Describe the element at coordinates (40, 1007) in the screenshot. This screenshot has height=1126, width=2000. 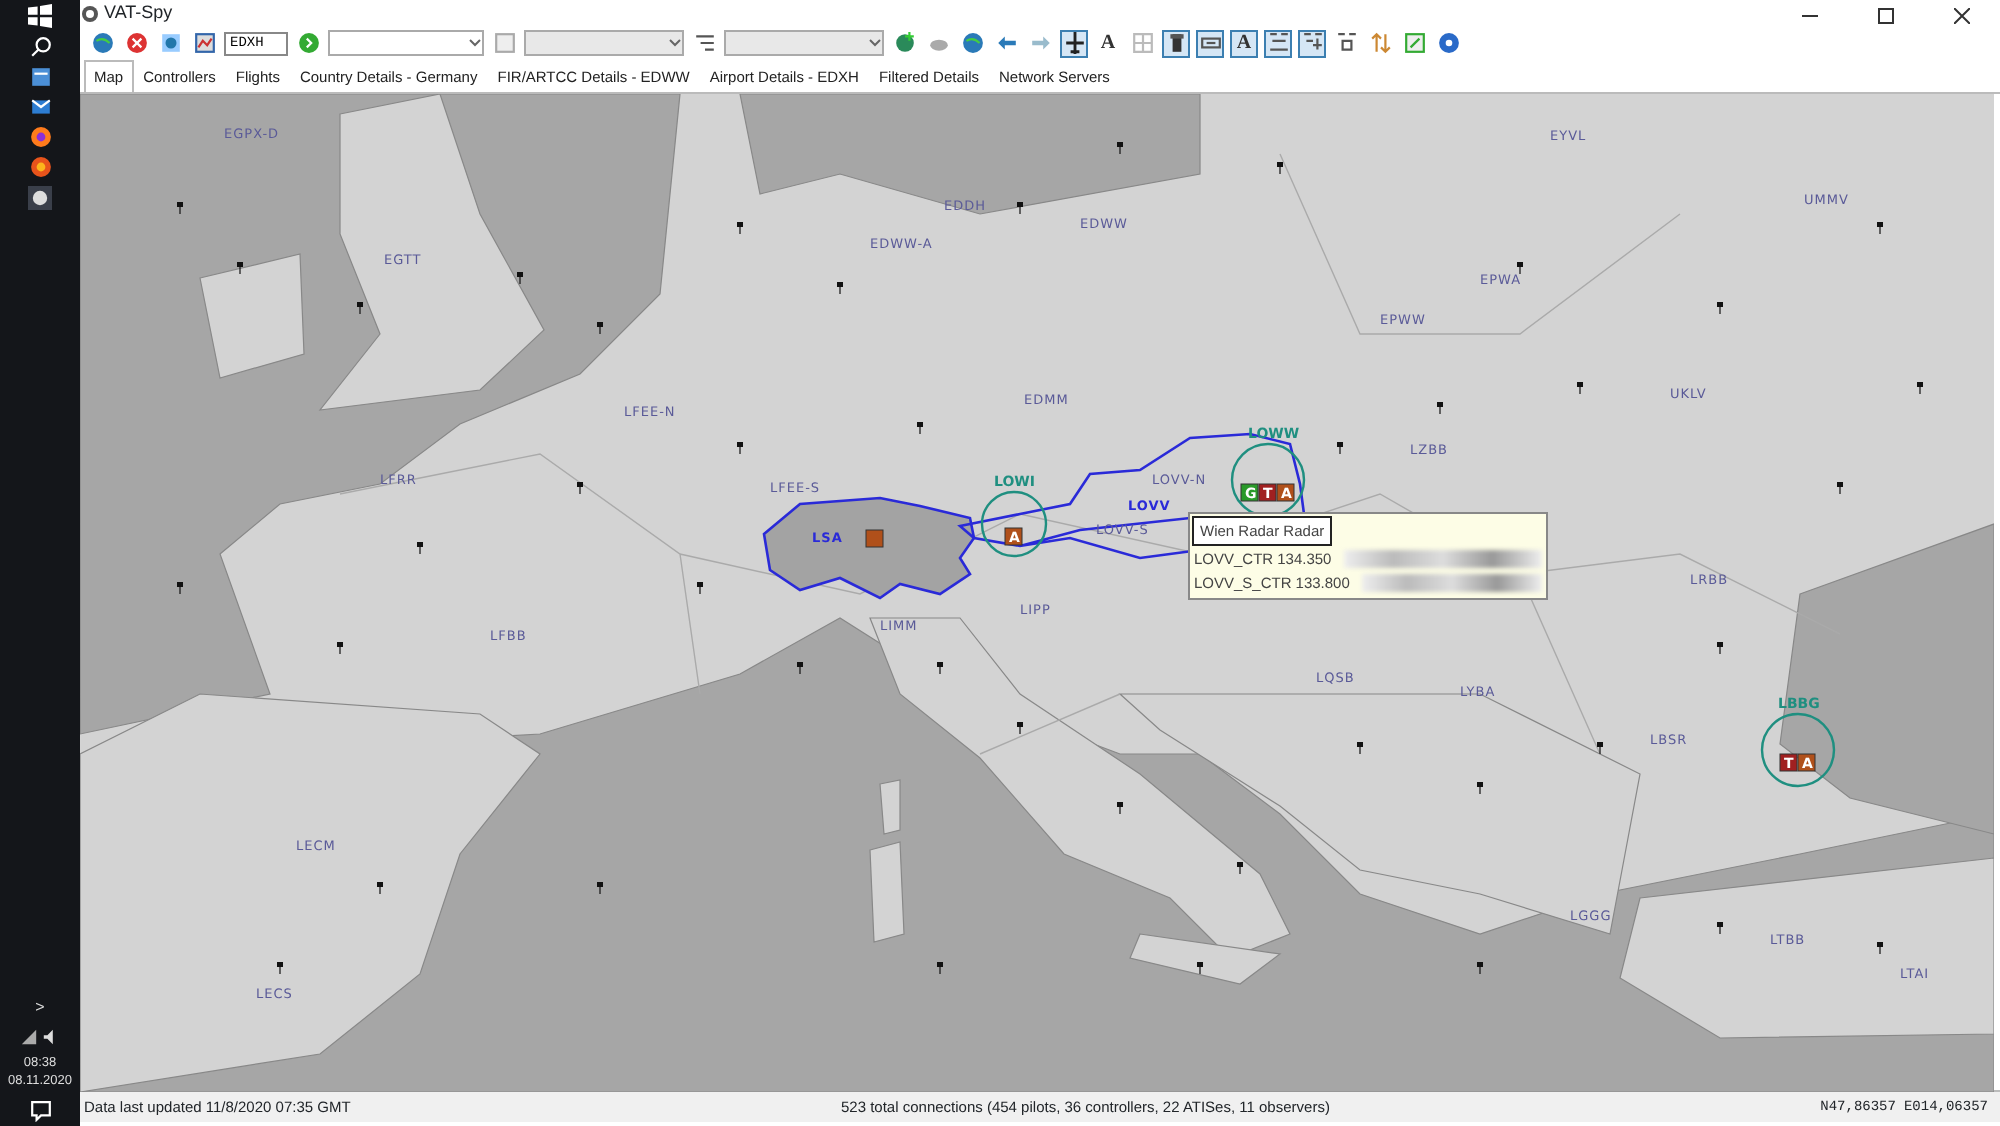
I see `chevron-icon: >` at that location.